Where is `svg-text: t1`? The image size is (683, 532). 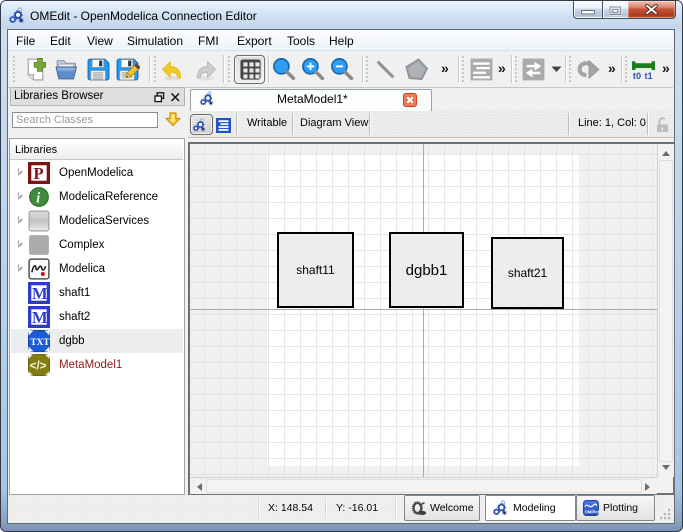
svg-text: t1 is located at coordinates (648, 76).